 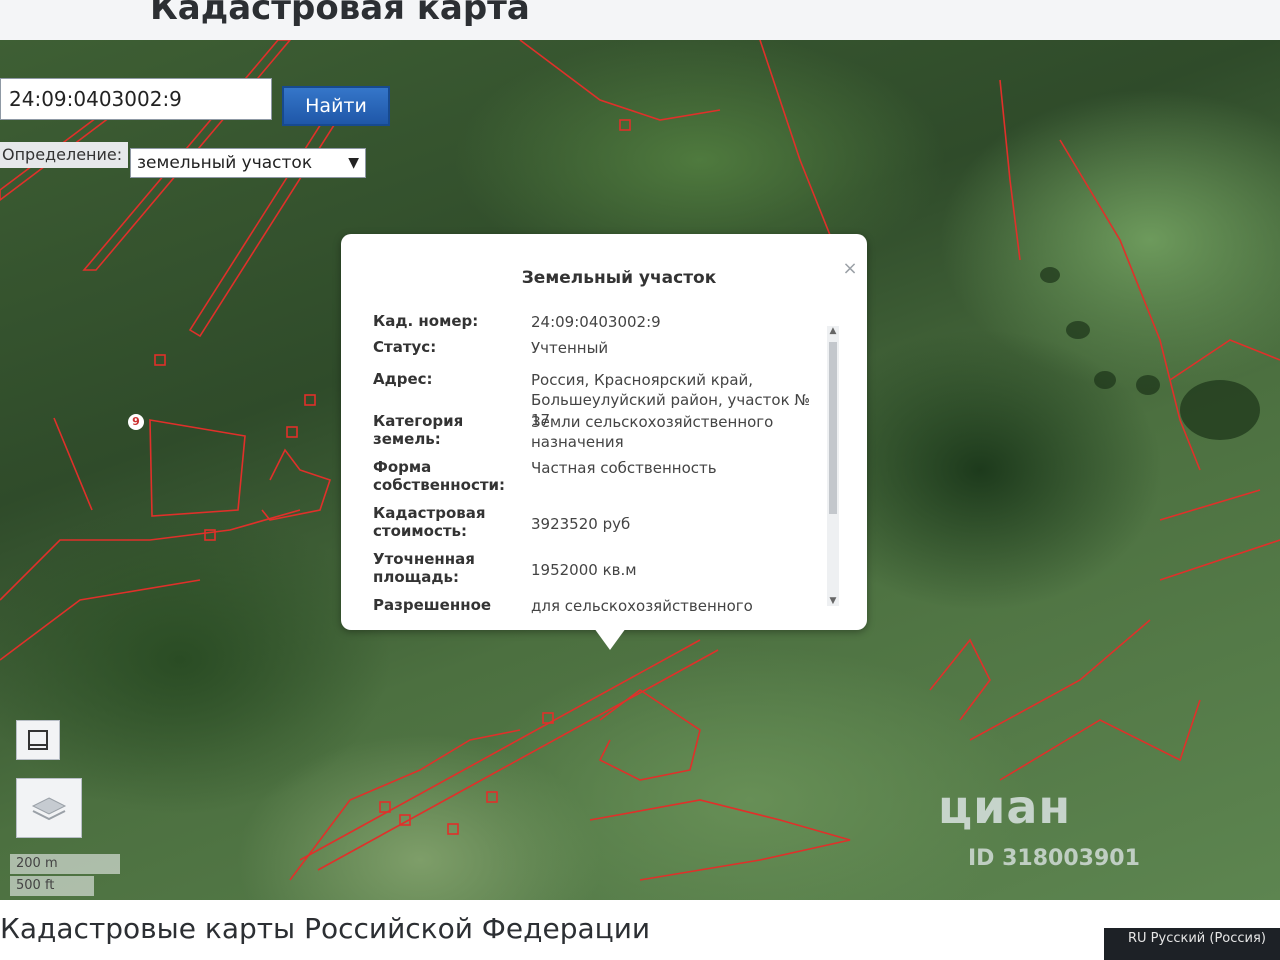 I want to click on search-button: Найти, so click(x=336, y=106).